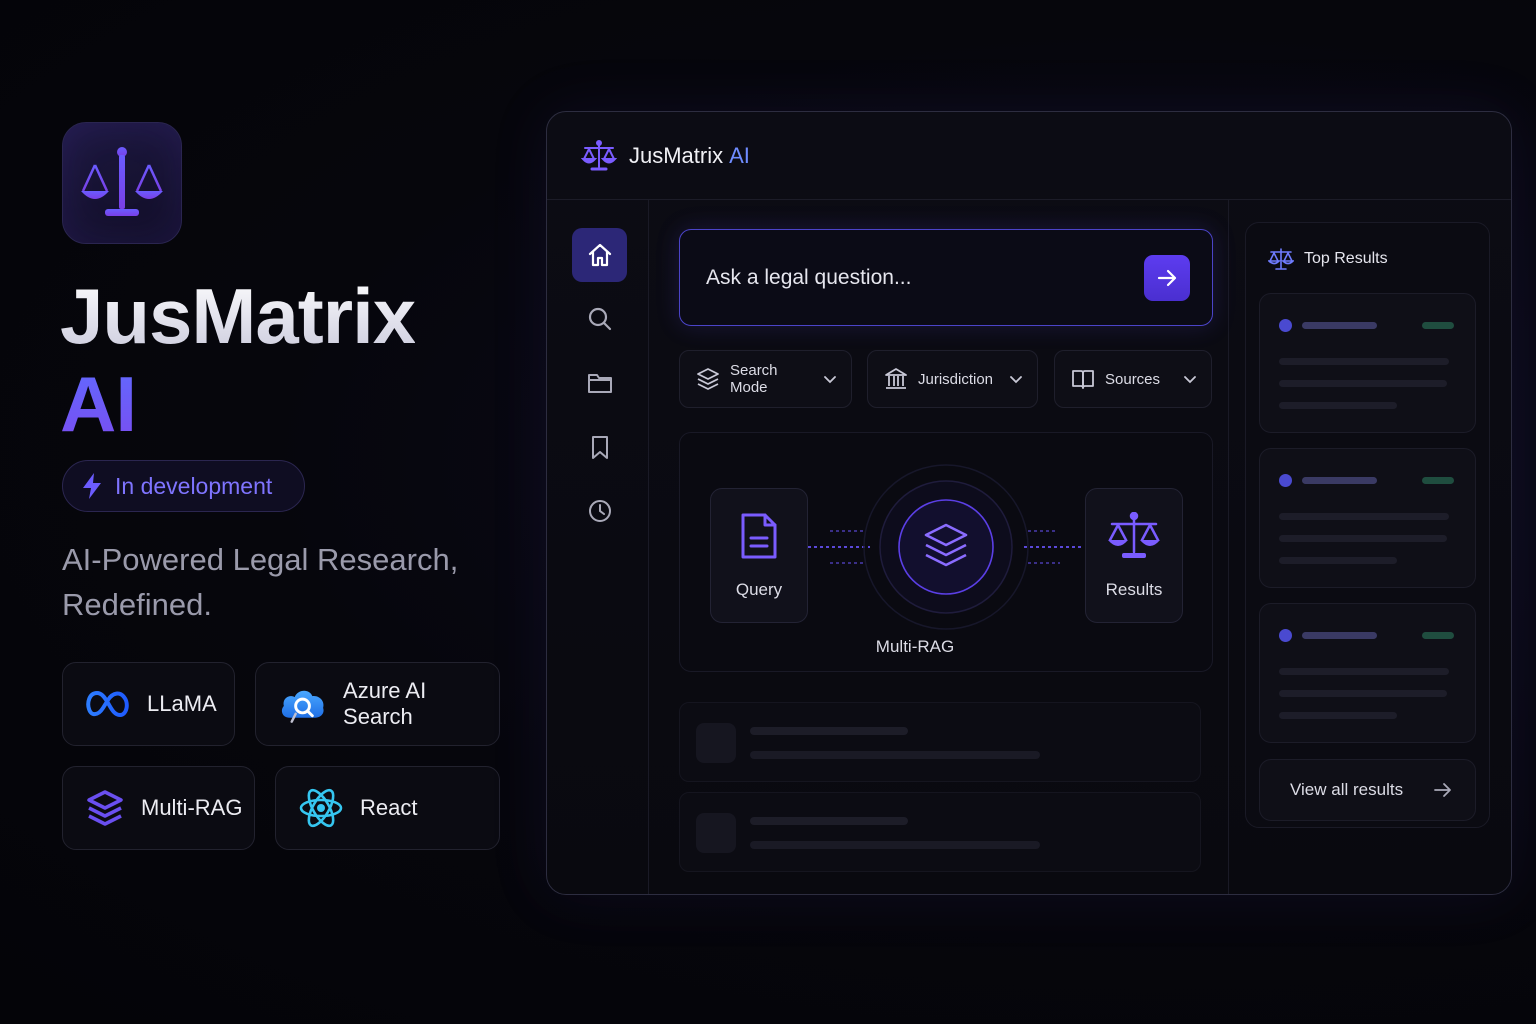  I want to click on tagline-line1: AI-Powered Legal Research,, so click(260, 559).